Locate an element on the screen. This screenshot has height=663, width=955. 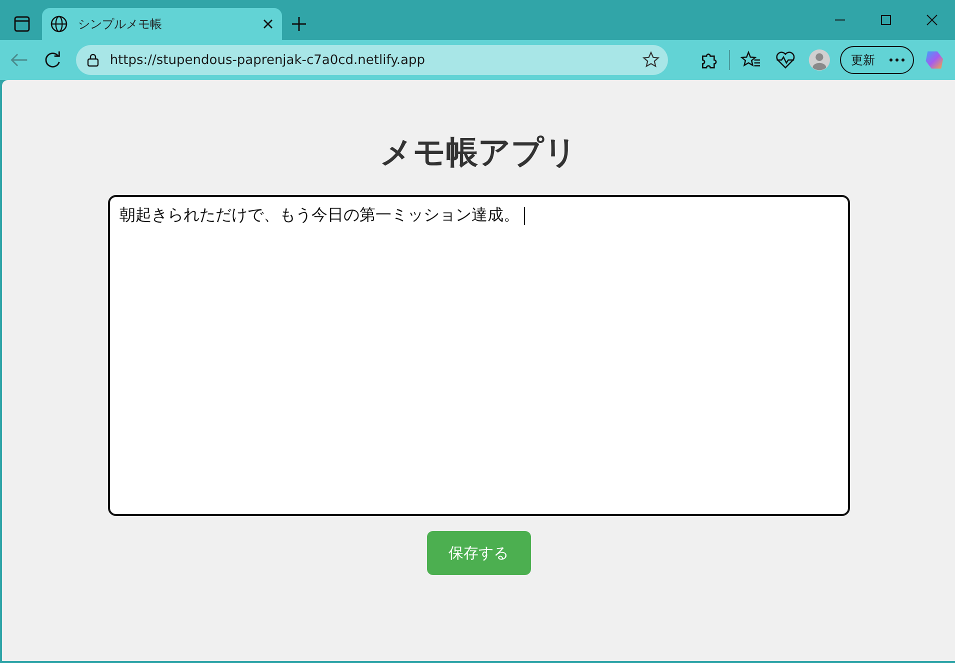
tab-title: シンプルメモ帳 is located at coordinates (120, 24).